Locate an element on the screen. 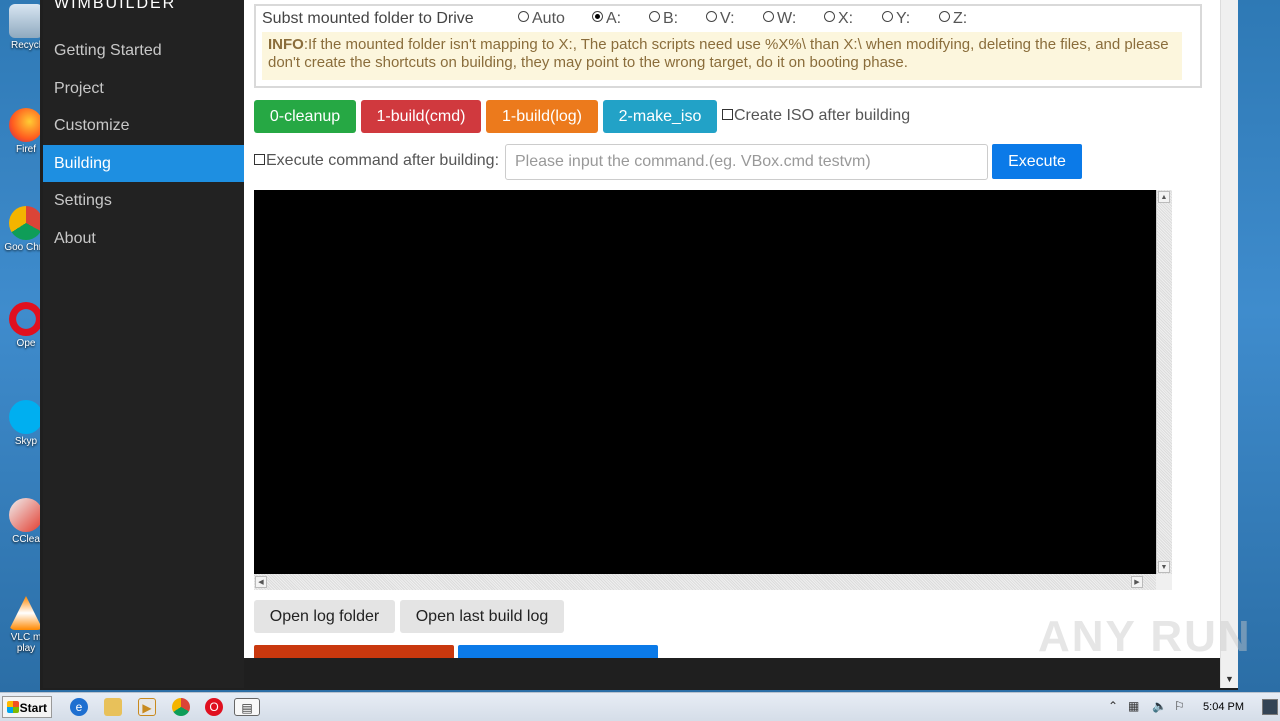 The height and width of the screenshot is (721, 1280). media-player-icon: ▶ is located at coordinates (147, 707).